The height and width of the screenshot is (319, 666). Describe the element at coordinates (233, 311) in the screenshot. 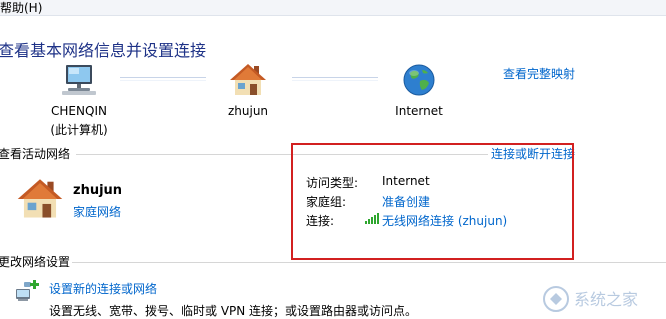

I see `setup-description: 设置无线、宽带、拨号、临时或 VPN 连接；或设置路由器或访问点。` at that location.